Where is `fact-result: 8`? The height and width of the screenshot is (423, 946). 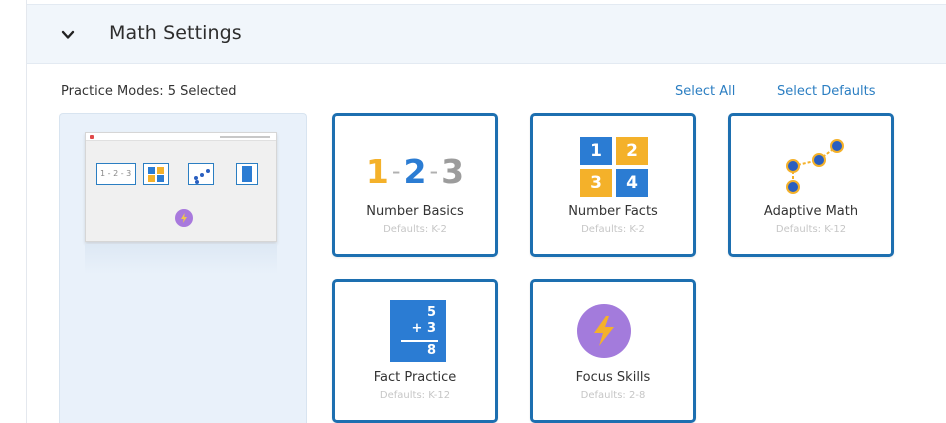
fact-result: 8 is located at coordinates (431, 350).